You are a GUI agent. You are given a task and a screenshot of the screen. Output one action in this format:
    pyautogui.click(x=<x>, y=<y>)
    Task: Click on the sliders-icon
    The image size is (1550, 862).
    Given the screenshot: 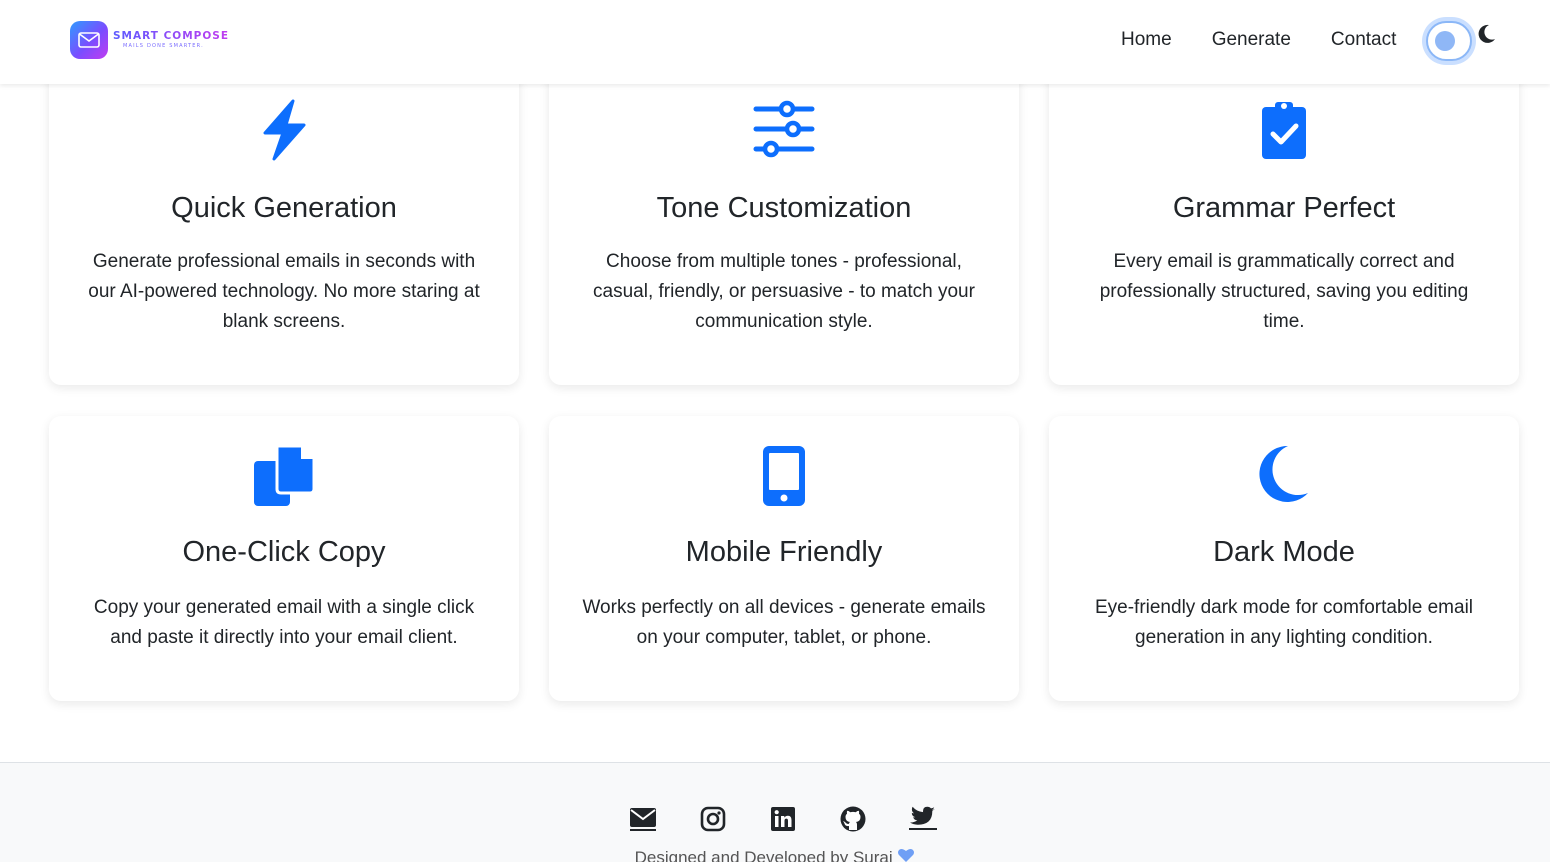 What is the action you would take?
    pyautogui.click(x=784, y=131)
    